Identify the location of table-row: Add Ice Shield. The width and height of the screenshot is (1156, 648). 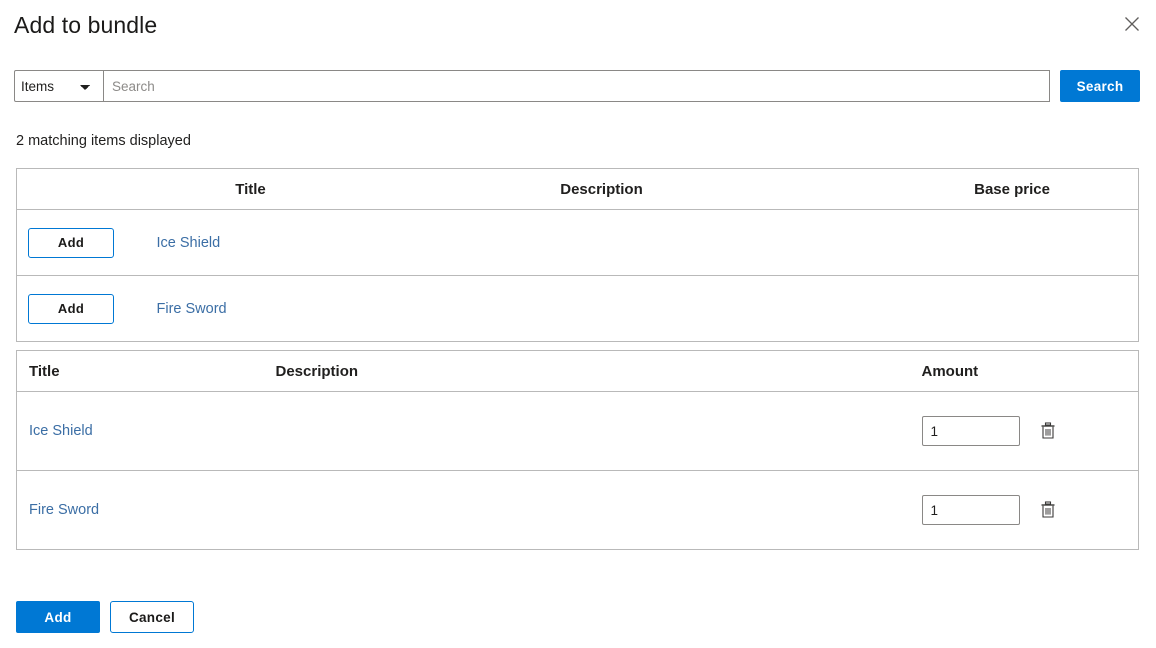
(577, 242).